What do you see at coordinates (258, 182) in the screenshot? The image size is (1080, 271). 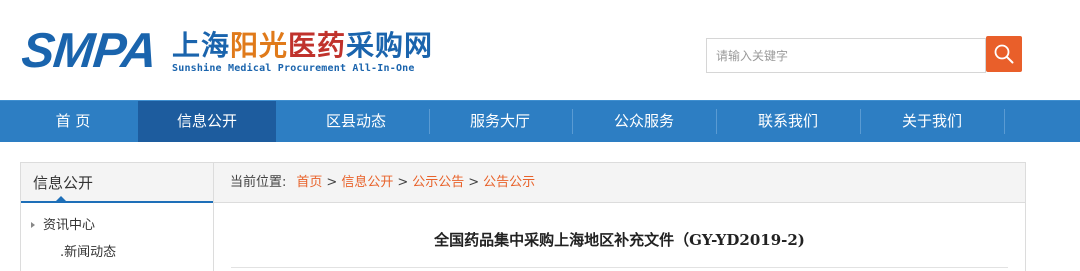 I see `breadcrumb-label: 当前位置:` at bounding box center [258, 182].